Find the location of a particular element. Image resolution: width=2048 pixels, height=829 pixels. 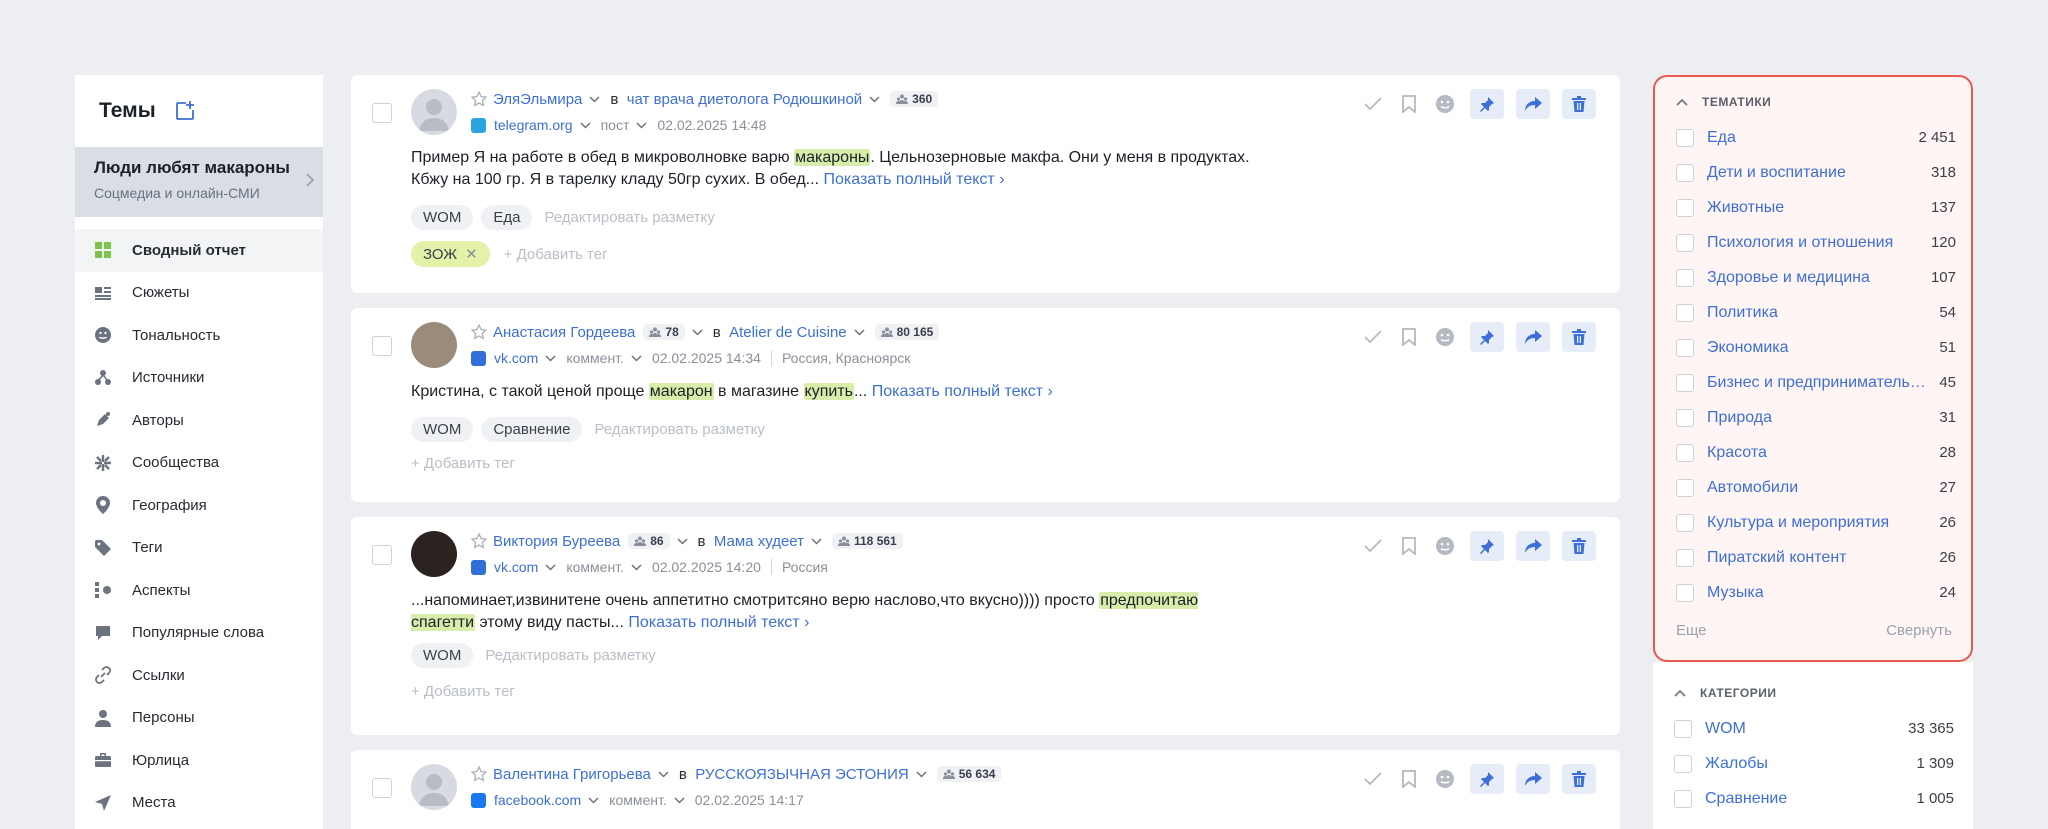

sidebar-item: Сводный отчет is located at coordinates (199, 250).